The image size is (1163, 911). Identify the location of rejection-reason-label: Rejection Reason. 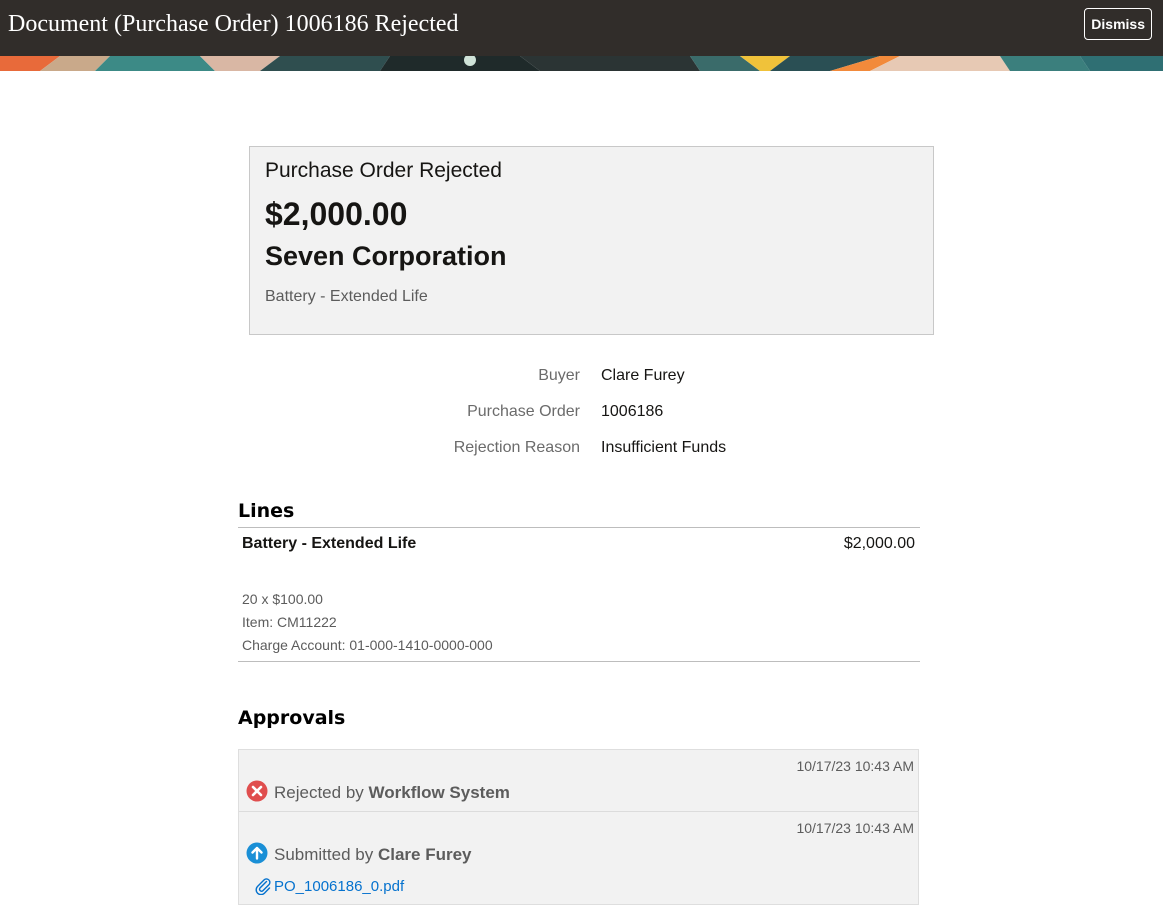
(516, 447).